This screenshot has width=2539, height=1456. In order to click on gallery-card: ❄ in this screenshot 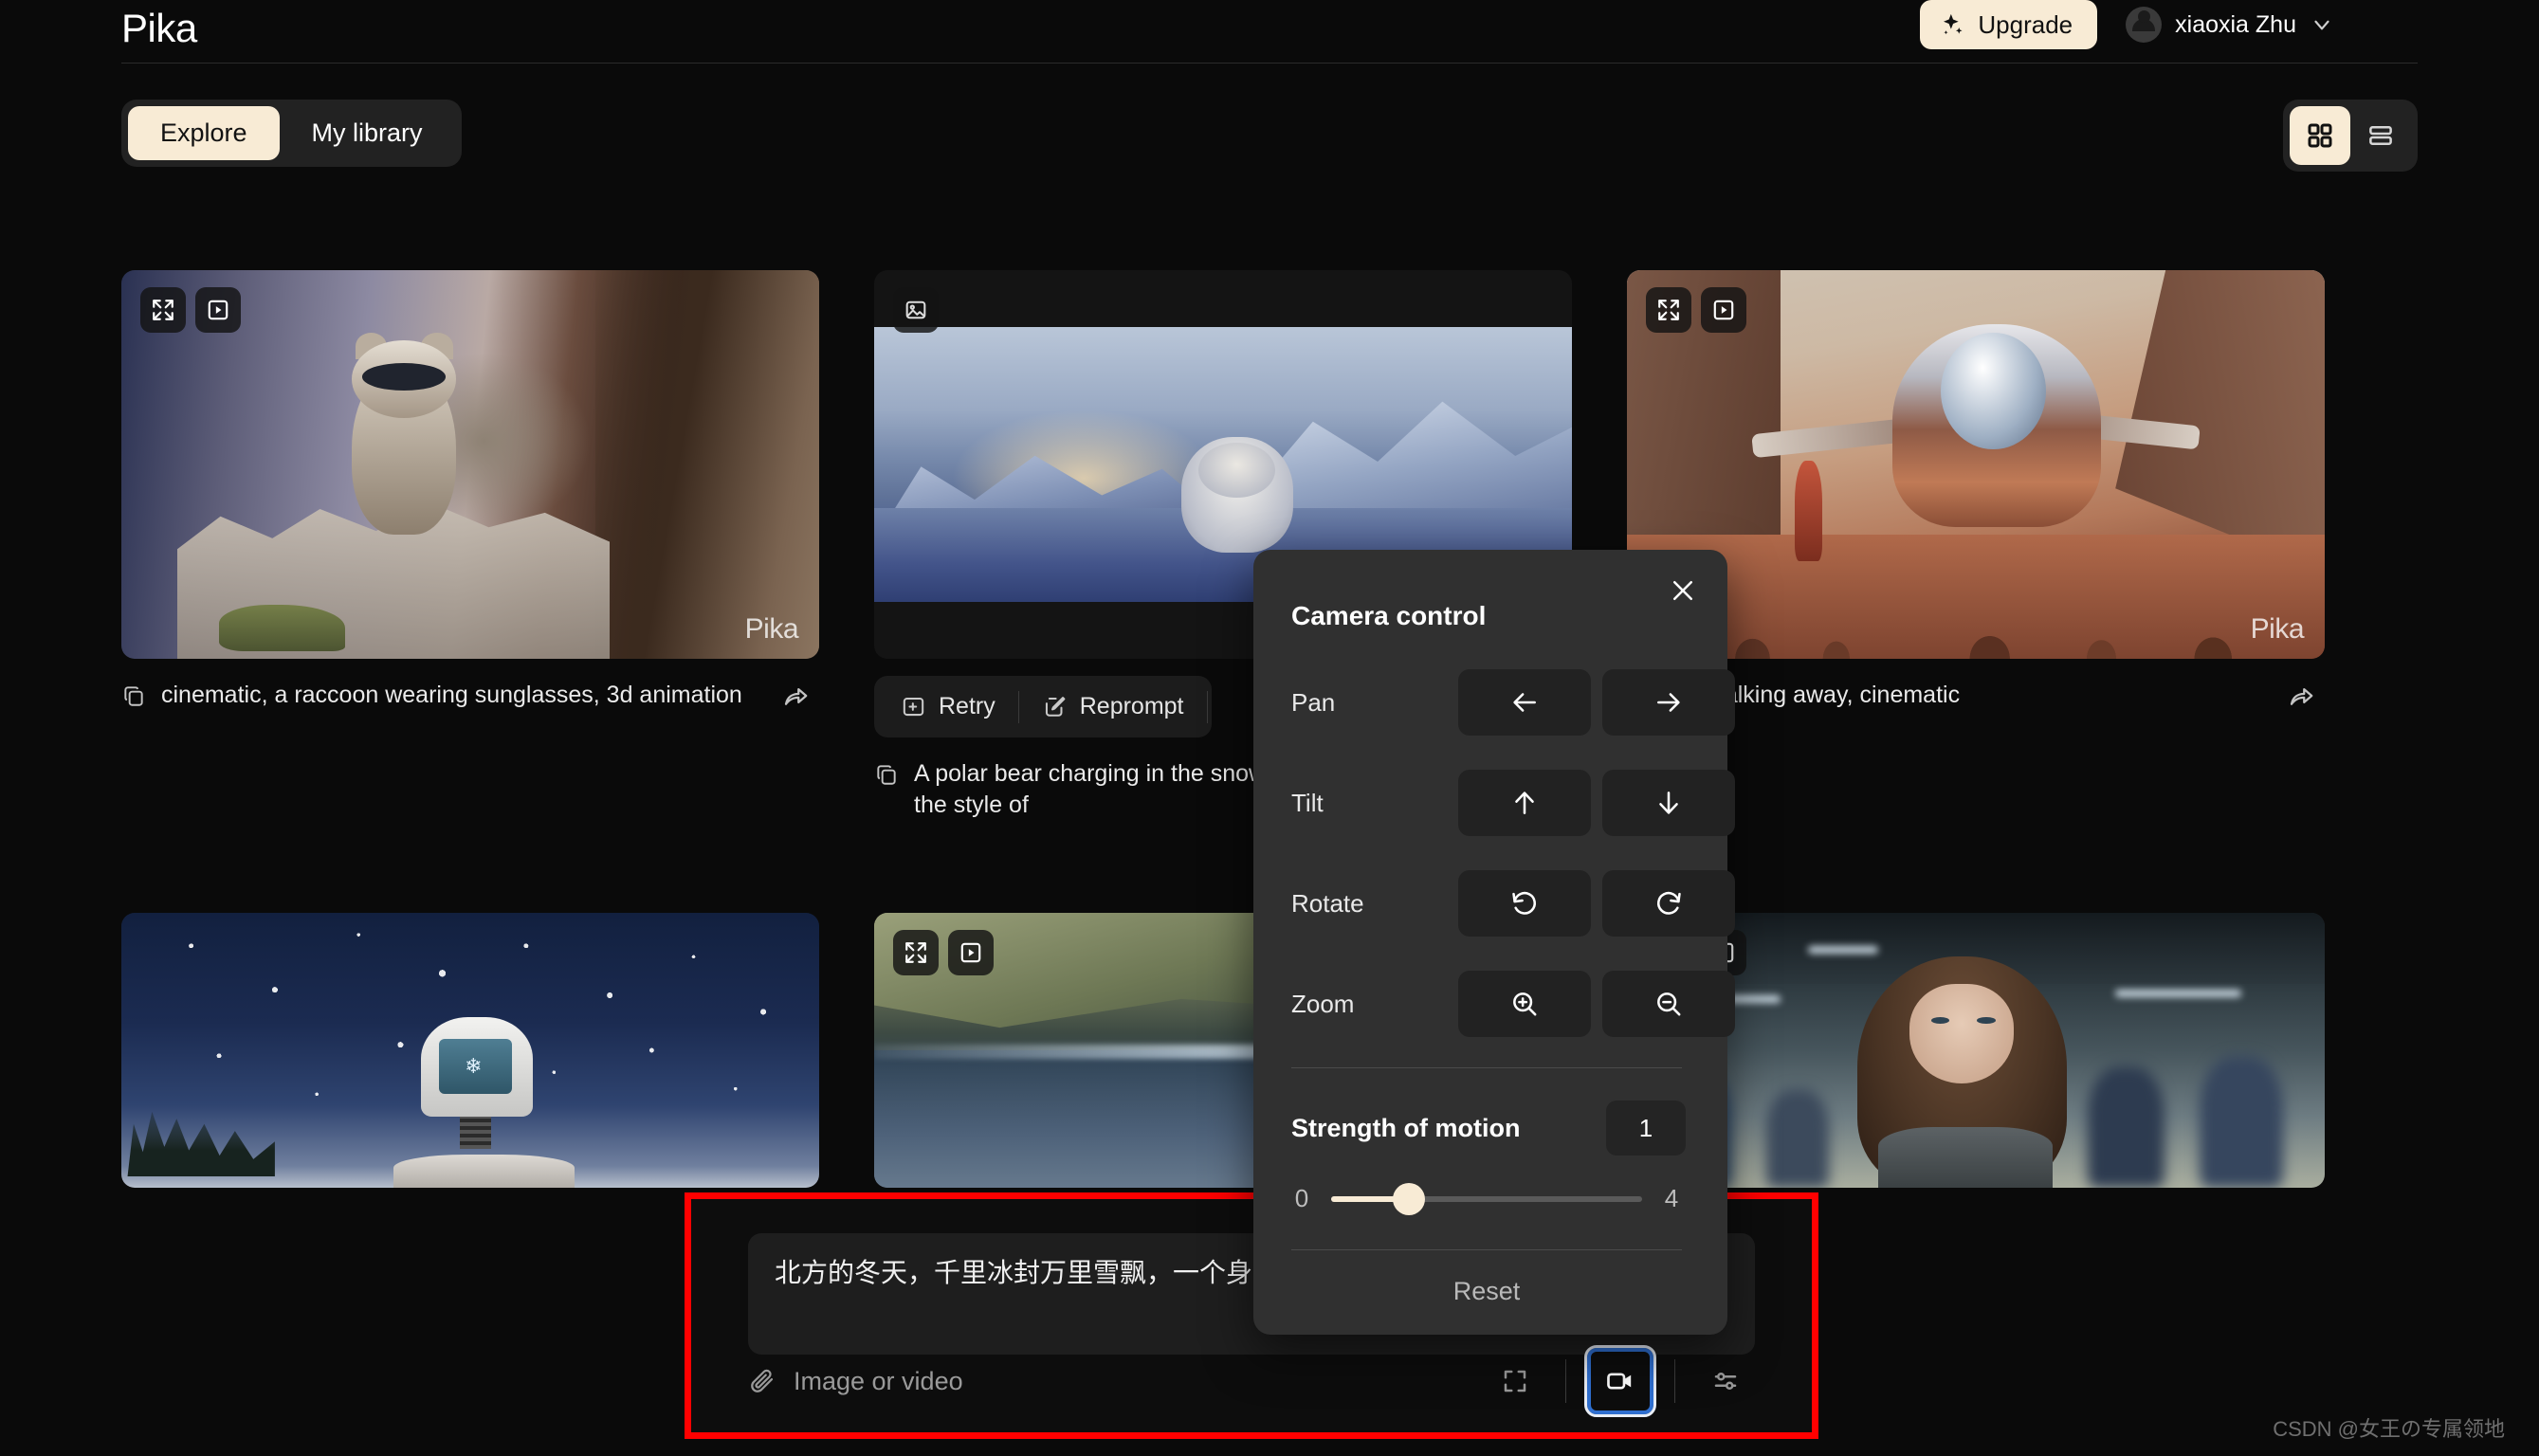, I will do `click(470, 1050)`.